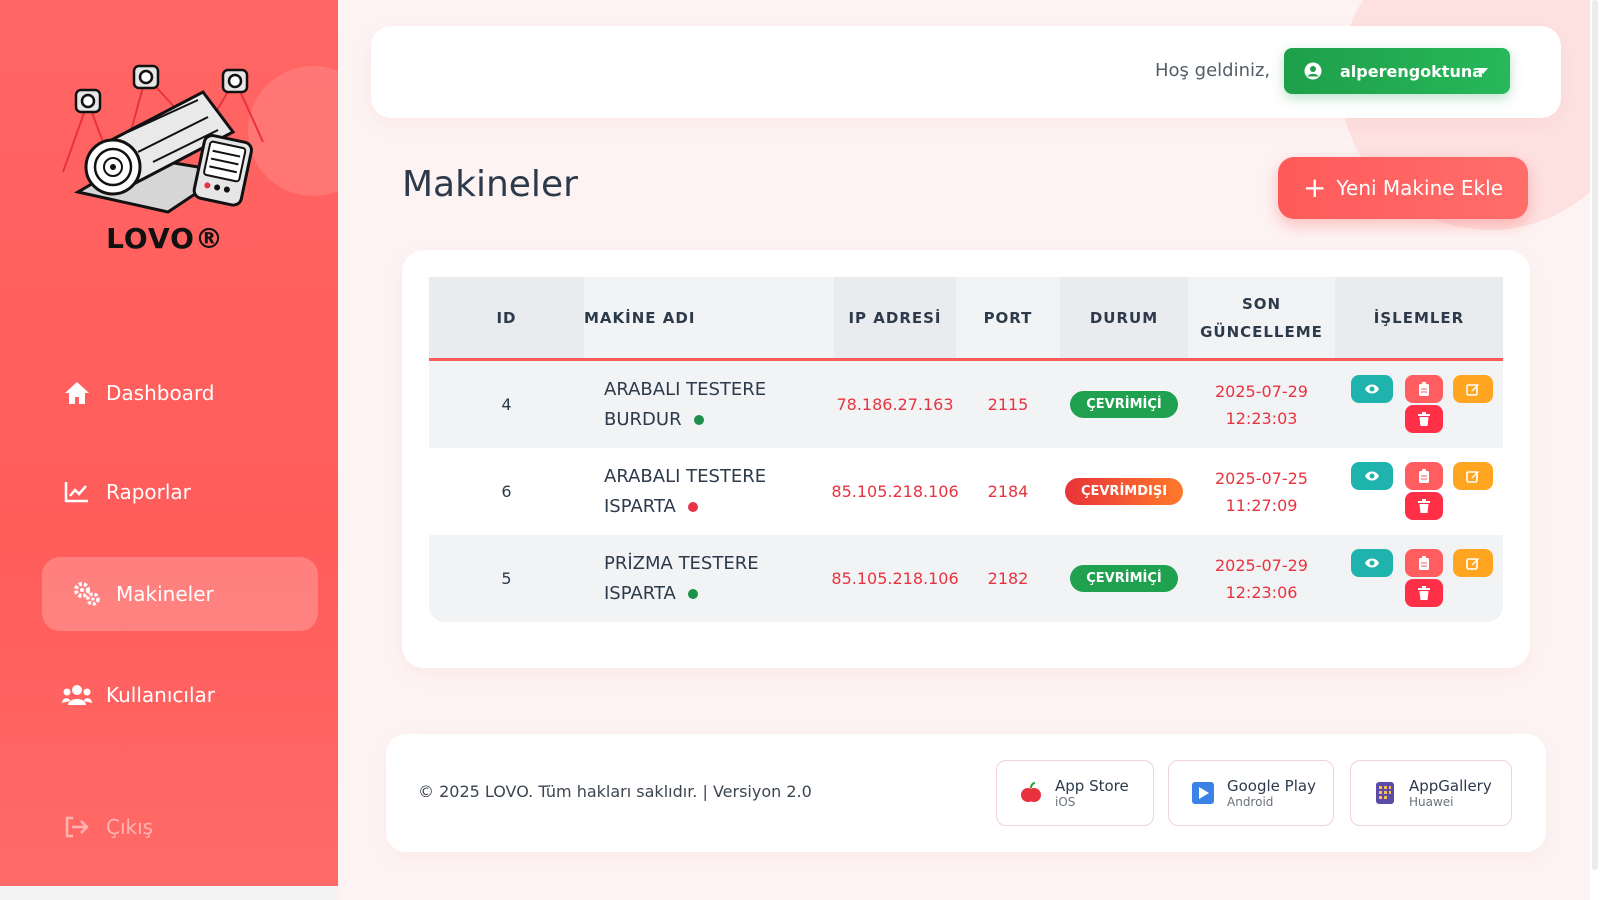 This screenshot has height=900, width=1600. I want to click on cell-status: ÇEVRİMDIŞI, so click(1124, 491).